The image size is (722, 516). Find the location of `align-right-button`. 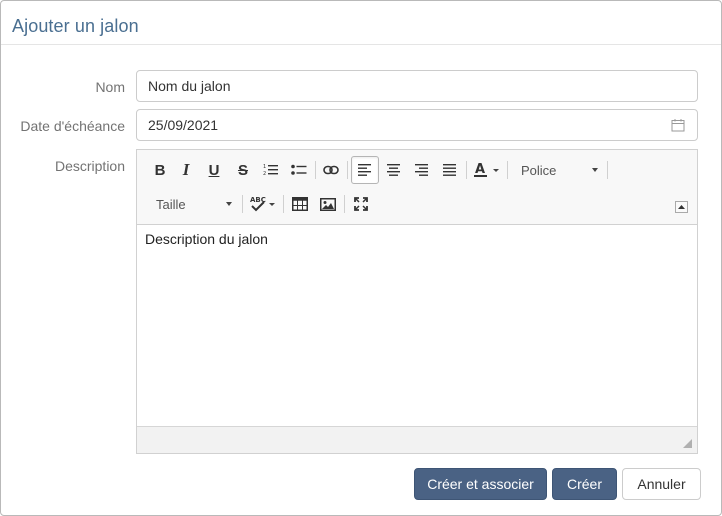

align-right-button is located at coordinates (422, 170).